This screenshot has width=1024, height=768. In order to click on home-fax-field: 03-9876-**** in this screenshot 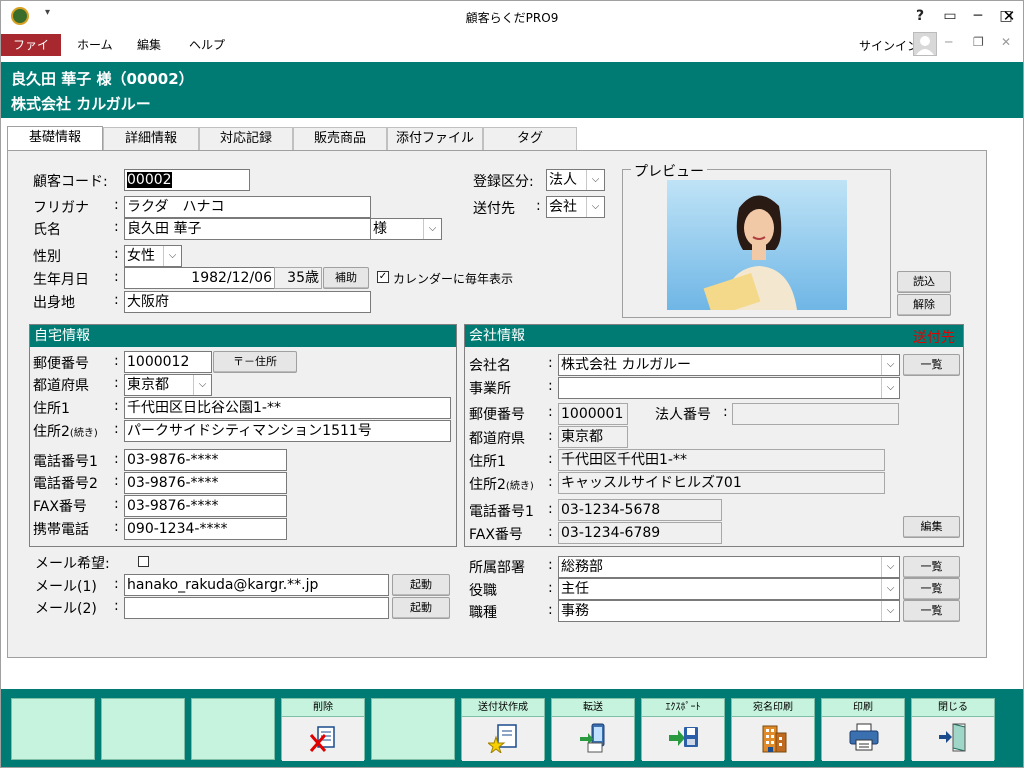, I will do `click(205, 506)`.